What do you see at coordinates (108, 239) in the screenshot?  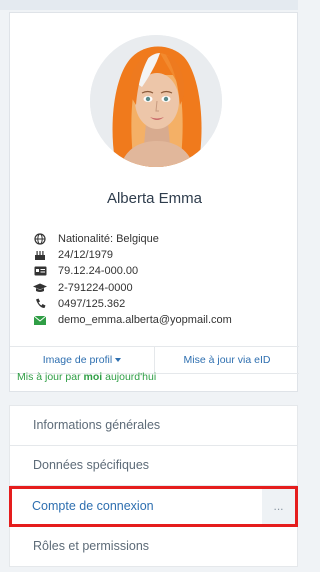 I see `info-text: Nationalité: Belgique` at bounding box center [108, 239].